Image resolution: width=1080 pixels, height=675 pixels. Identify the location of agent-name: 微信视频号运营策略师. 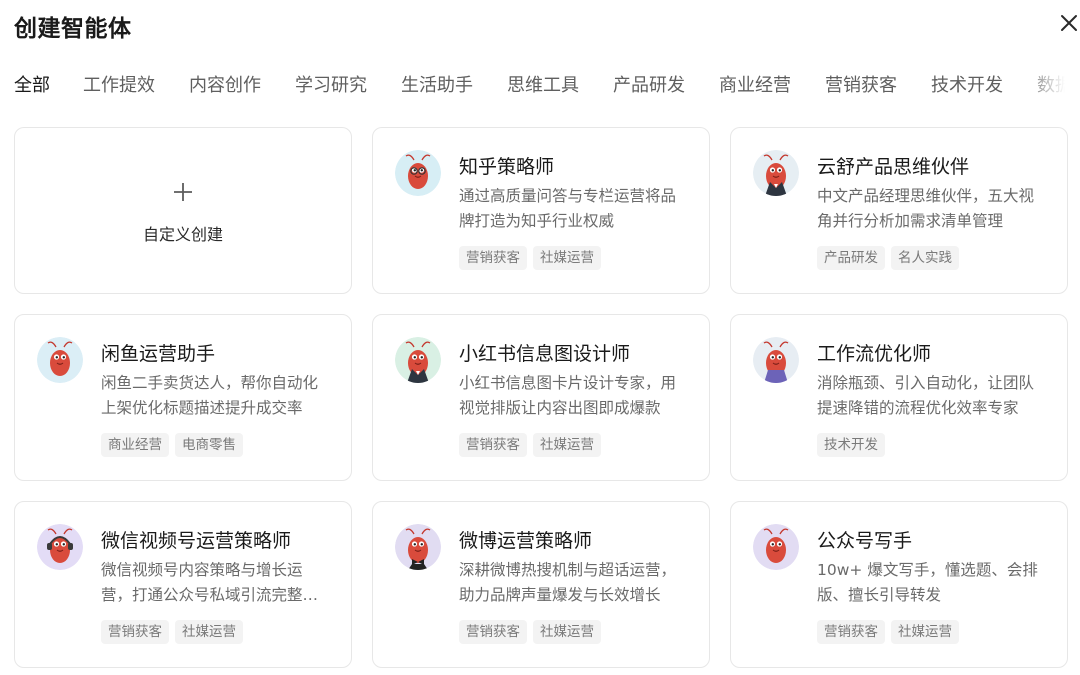
(196, 541).